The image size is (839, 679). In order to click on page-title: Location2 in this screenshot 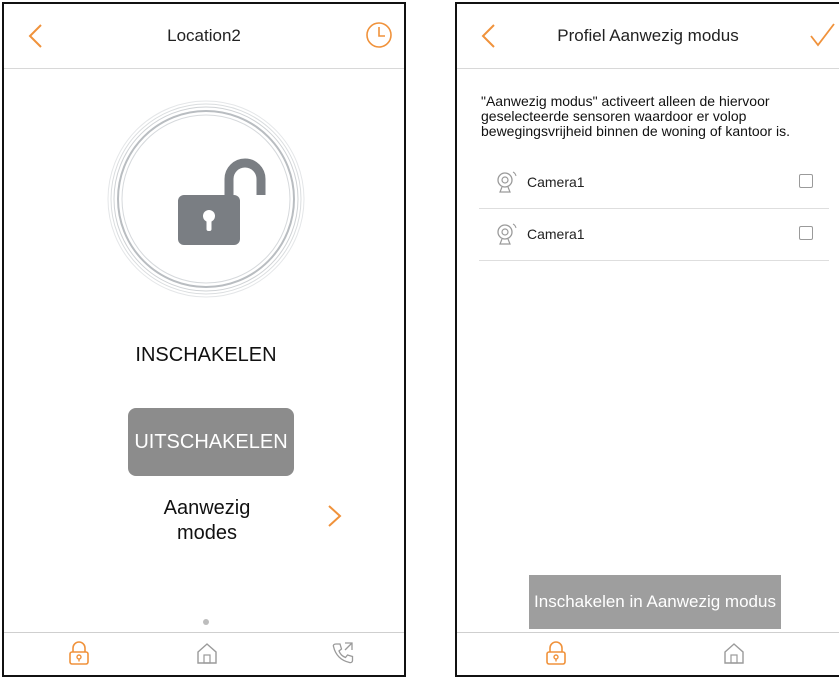, I will do `click(204, 35)`.